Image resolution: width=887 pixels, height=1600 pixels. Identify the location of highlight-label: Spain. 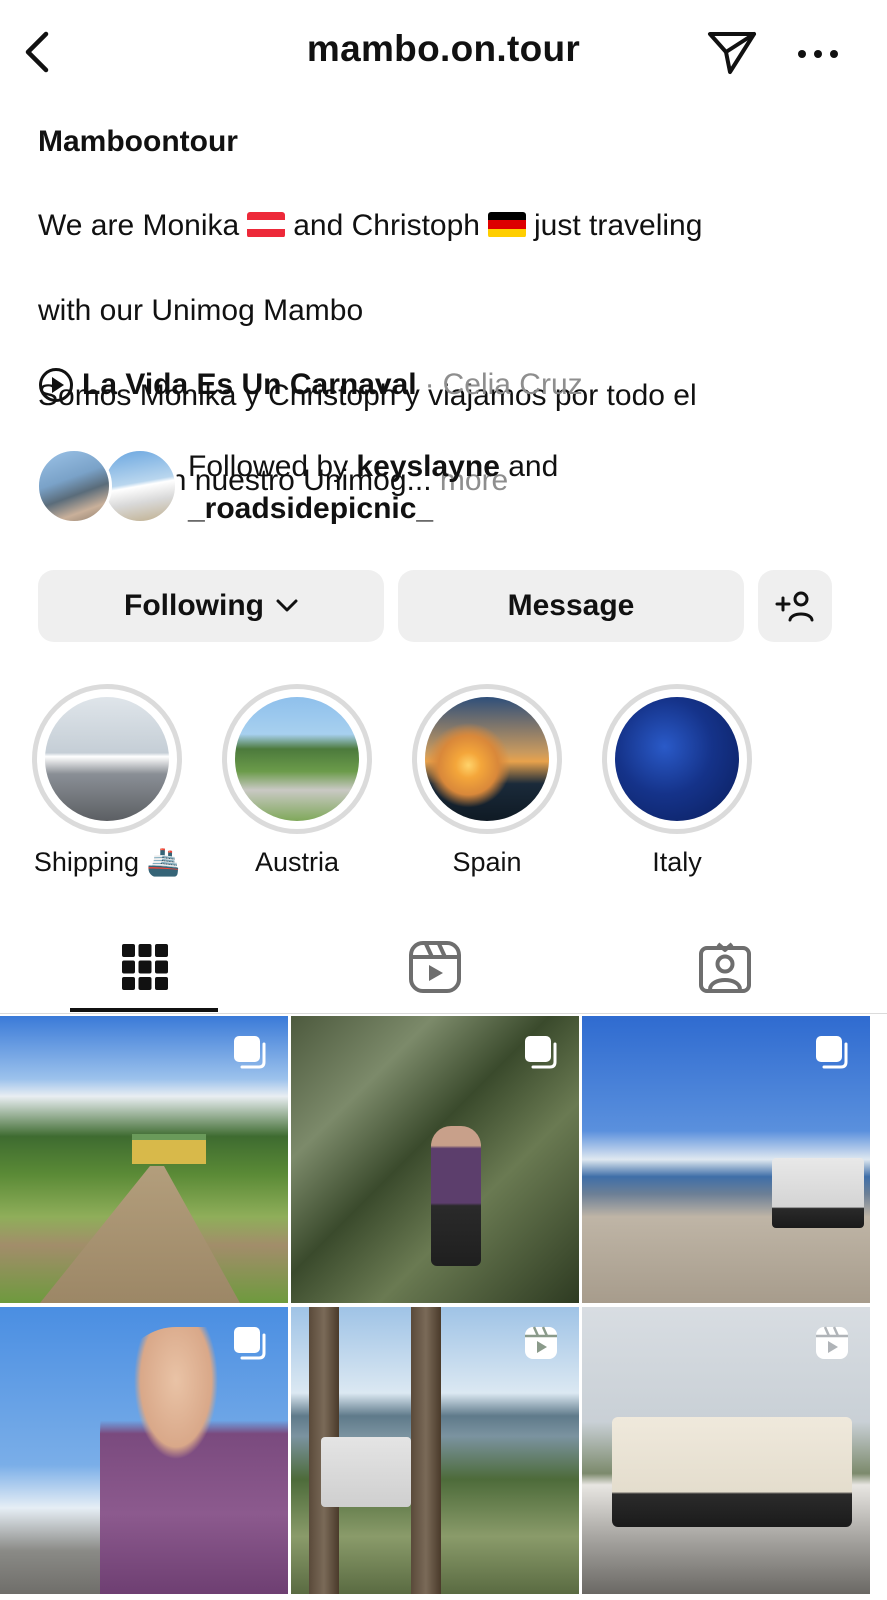
(487, 862).